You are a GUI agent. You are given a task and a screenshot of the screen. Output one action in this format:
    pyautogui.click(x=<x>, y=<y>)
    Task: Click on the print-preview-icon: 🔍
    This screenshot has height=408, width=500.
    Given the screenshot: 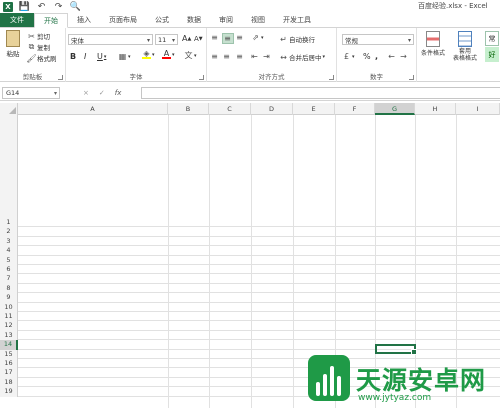 What is the action you would take?
    pyautogui.click(x=75, y=6)
    